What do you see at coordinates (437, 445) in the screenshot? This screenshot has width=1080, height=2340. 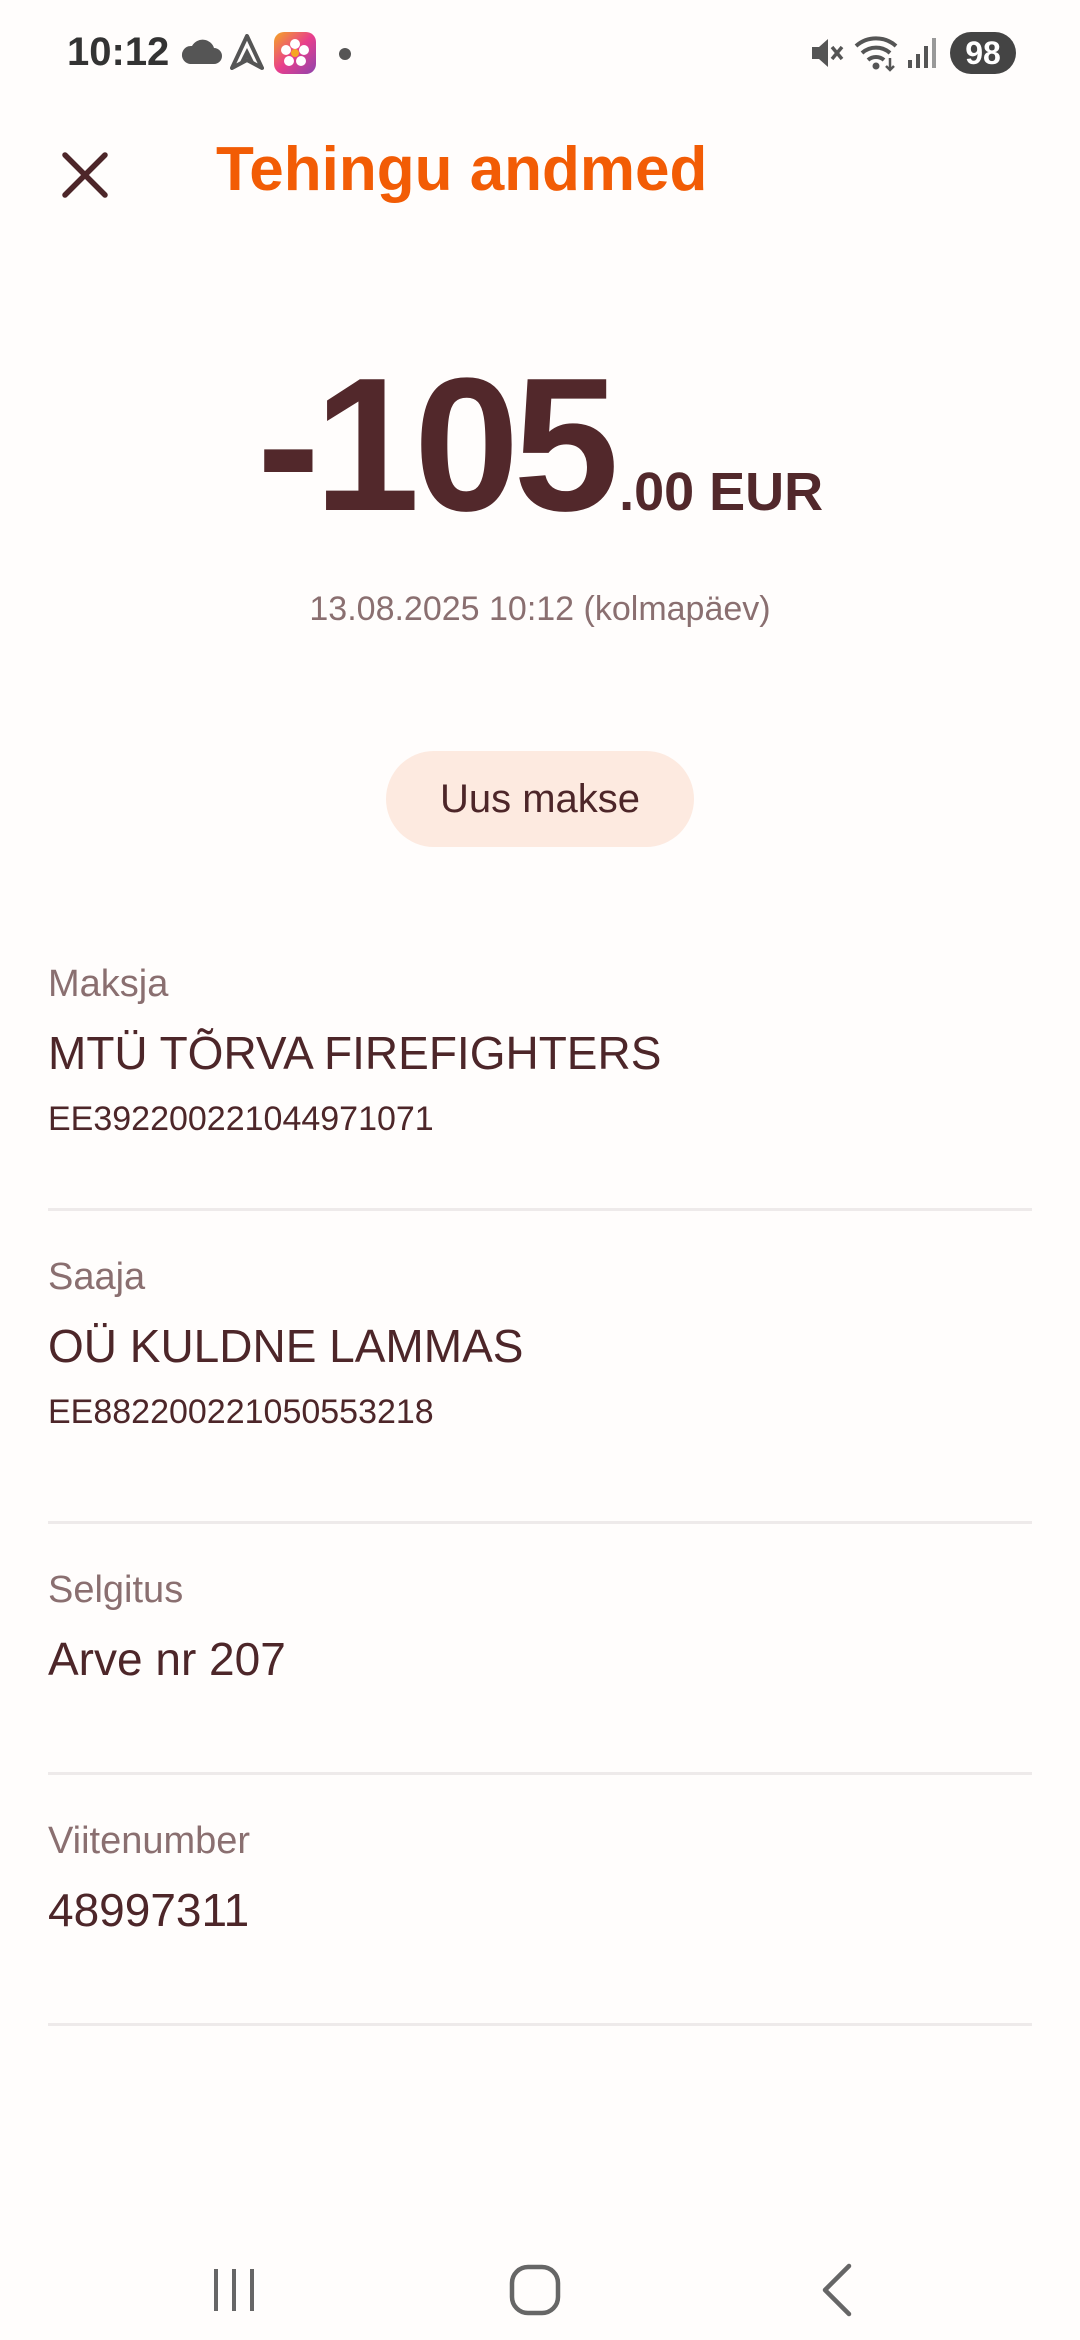 I see `amount-integer: -105` at bounding box center [437, 445].